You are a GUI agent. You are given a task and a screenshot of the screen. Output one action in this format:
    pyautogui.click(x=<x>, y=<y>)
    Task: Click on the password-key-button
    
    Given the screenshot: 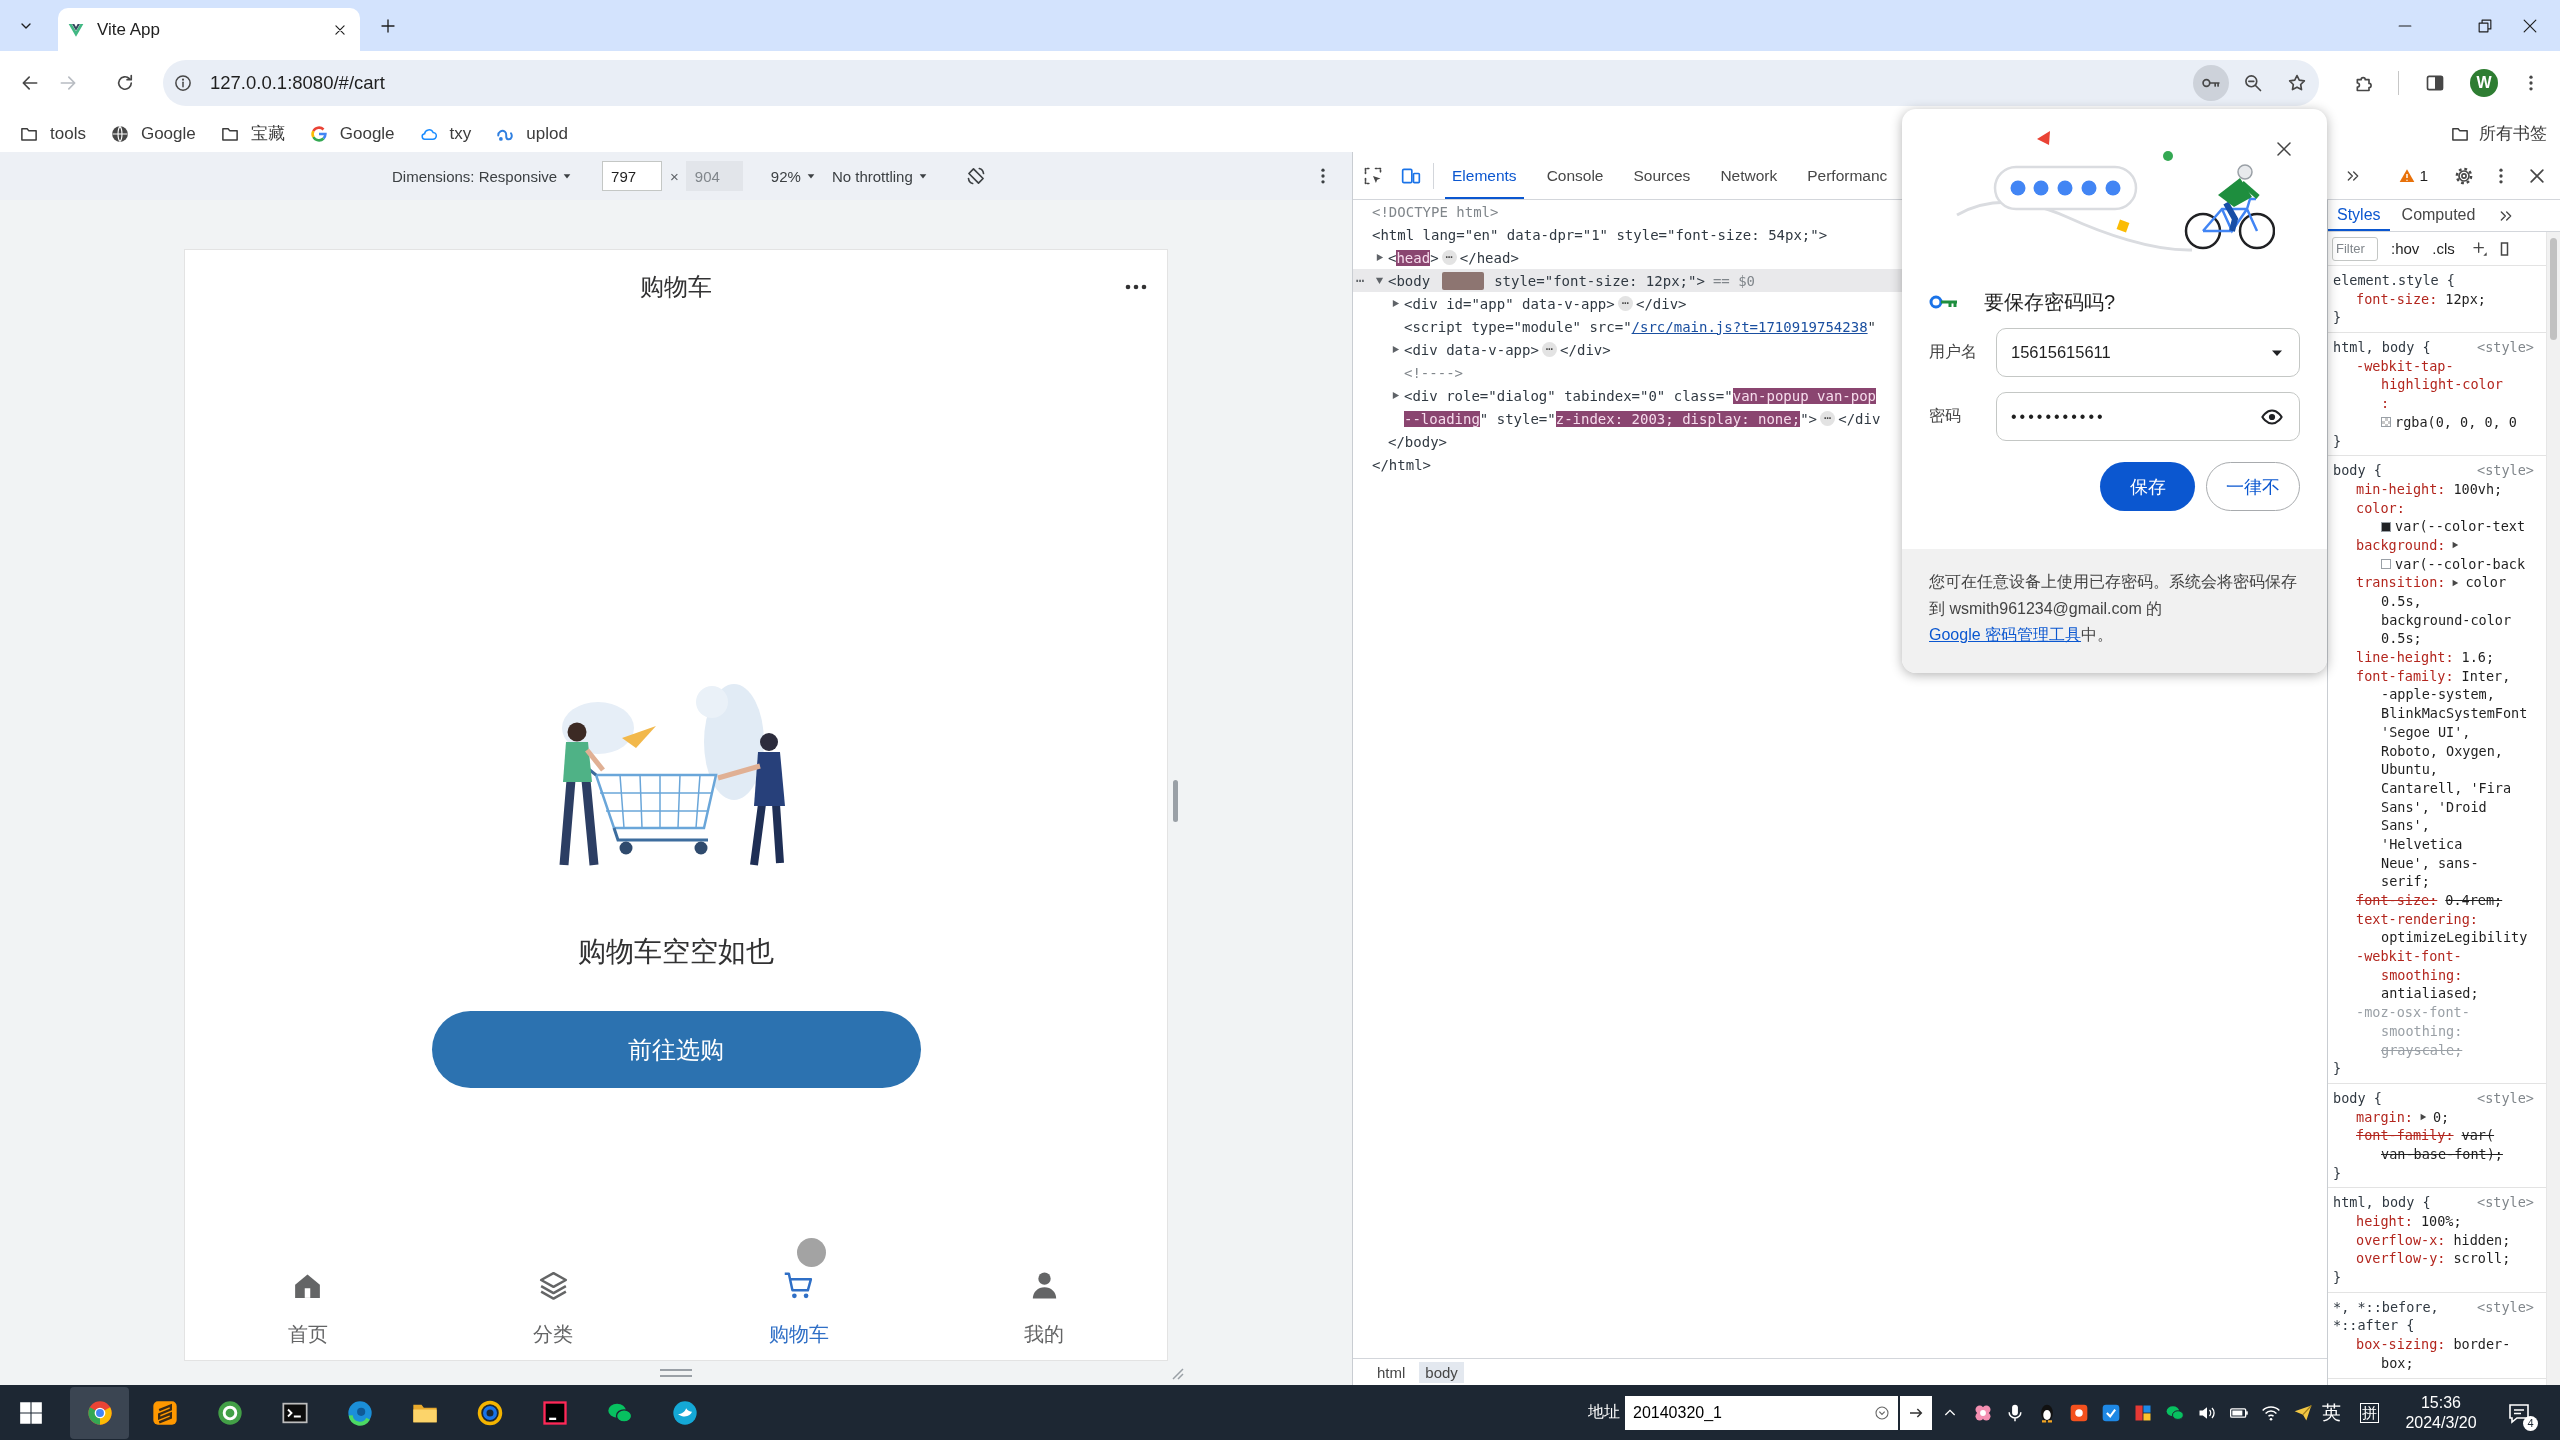 What is the action you would take?
    pyautogui.click(x=2211, y=83)
    